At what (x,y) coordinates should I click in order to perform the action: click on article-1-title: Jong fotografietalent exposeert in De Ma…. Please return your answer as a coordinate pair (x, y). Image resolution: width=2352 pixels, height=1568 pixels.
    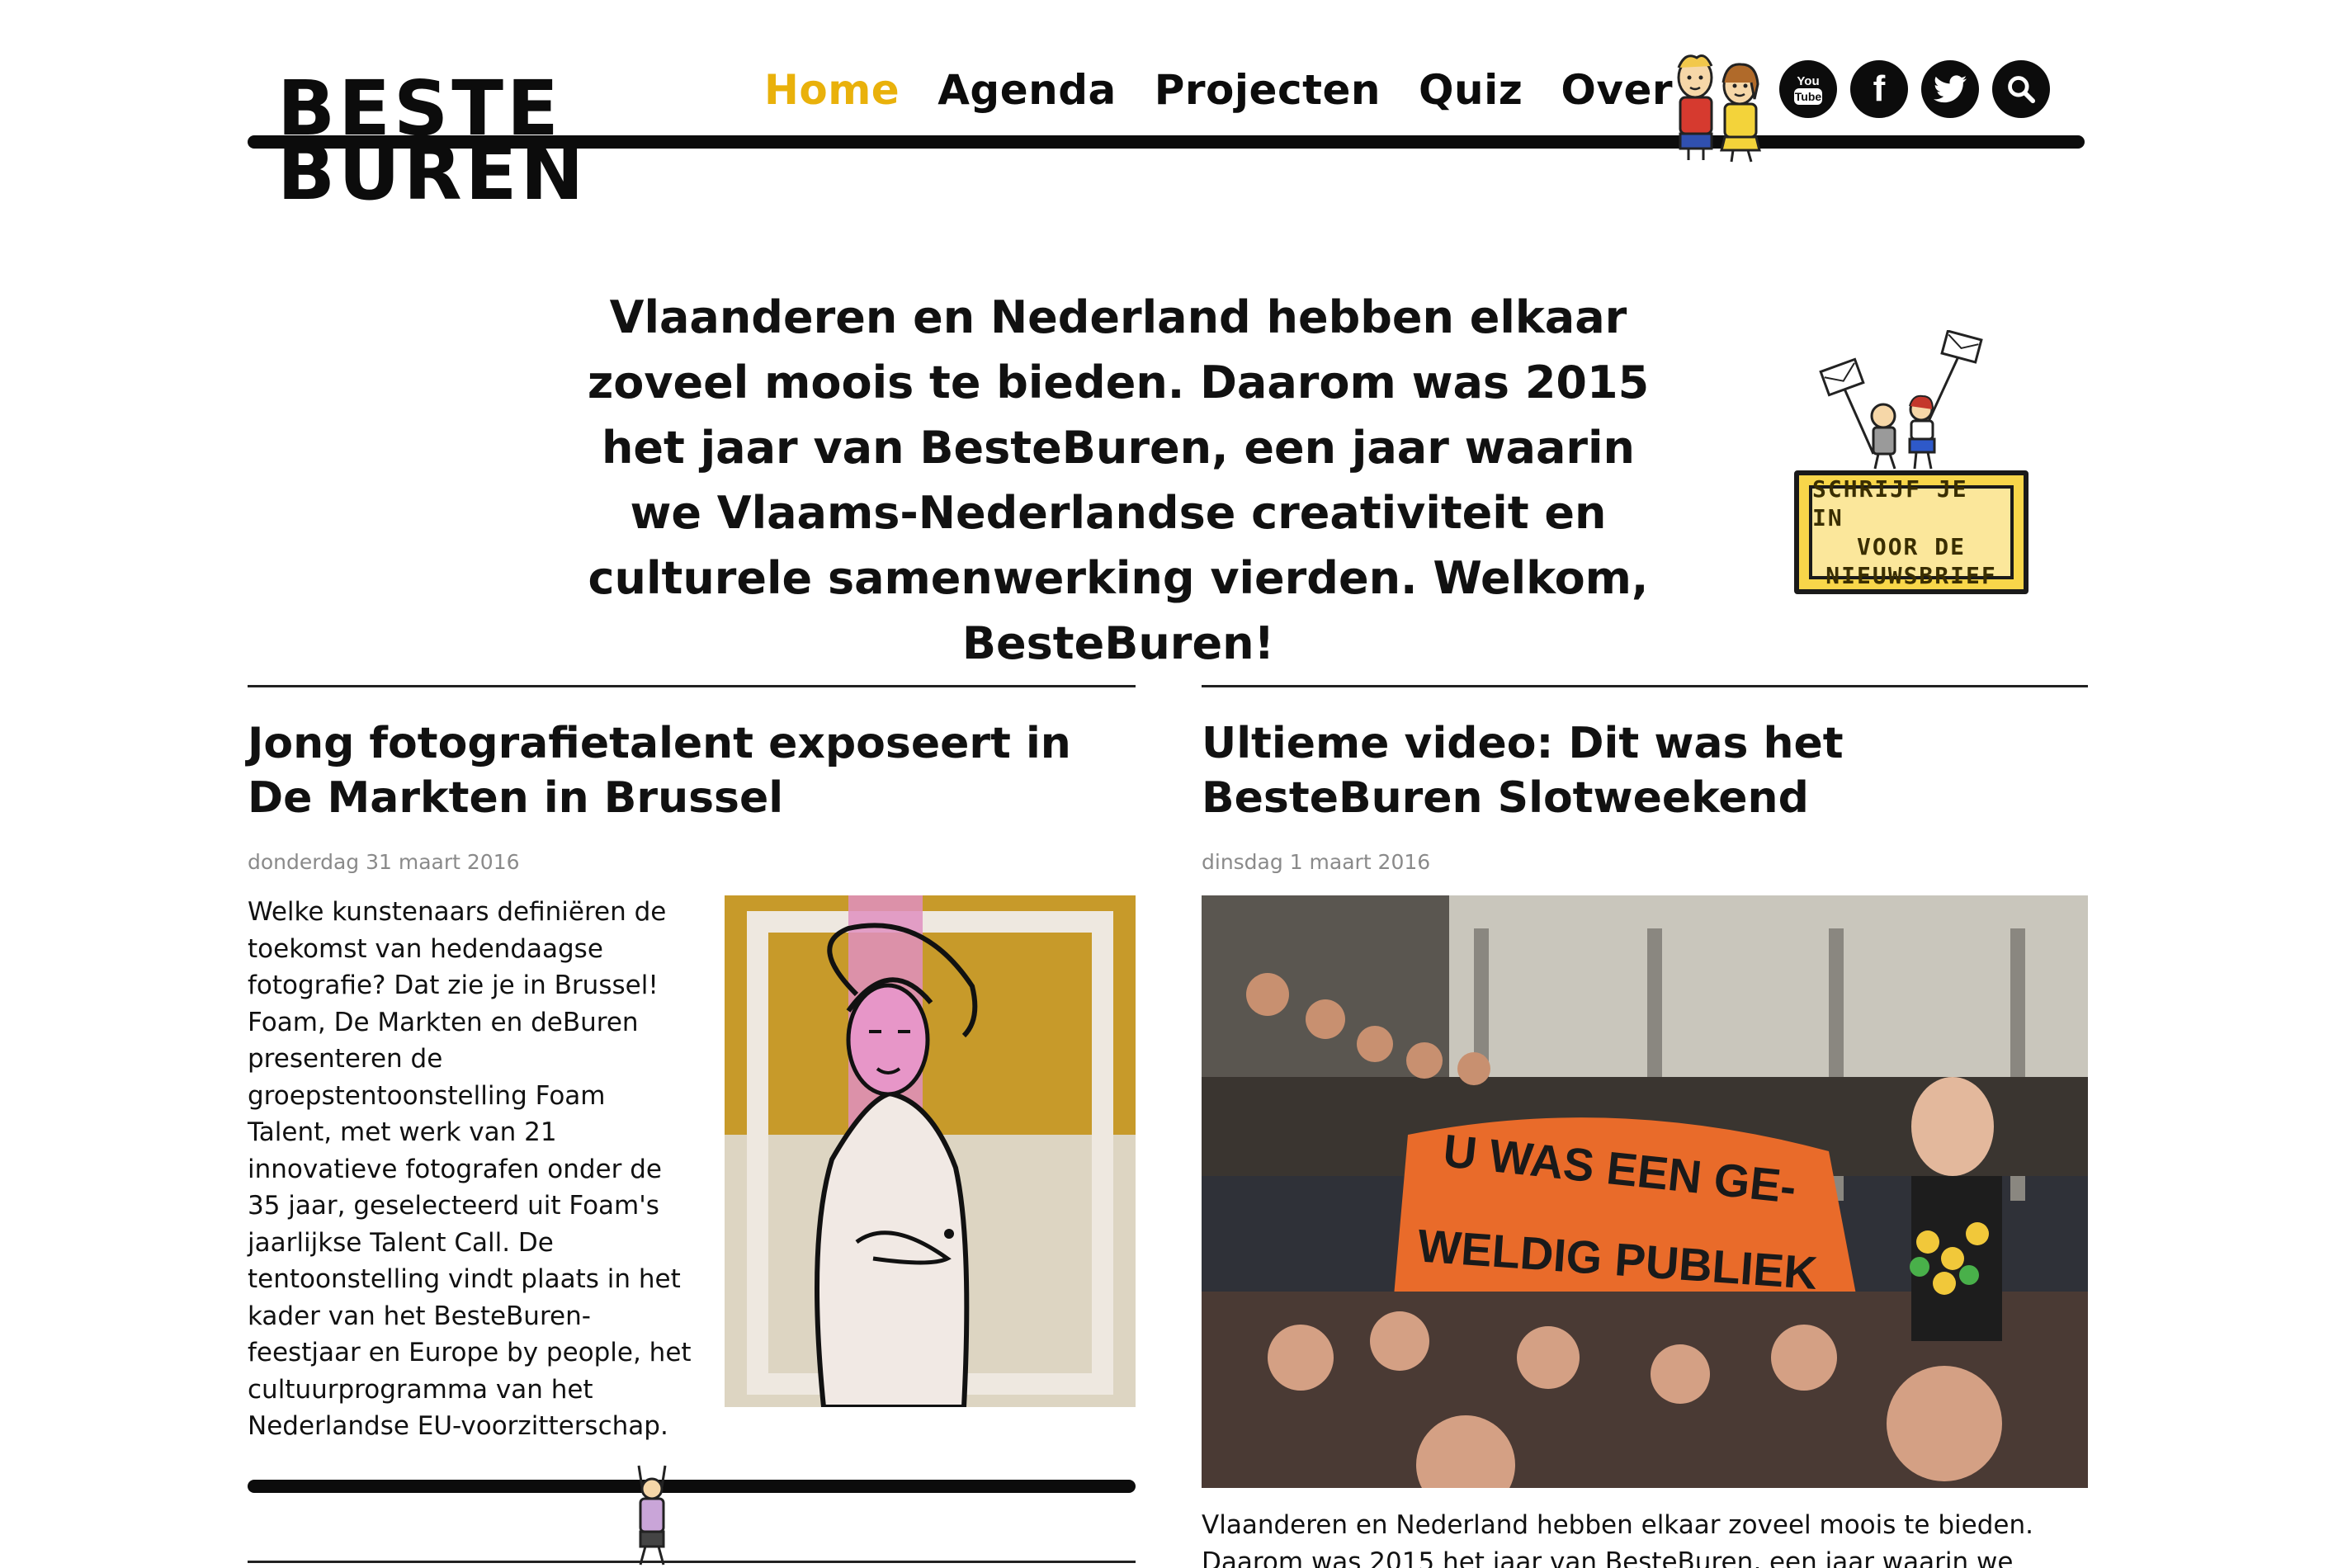
    Looking at the image, I should click on (697, 770).